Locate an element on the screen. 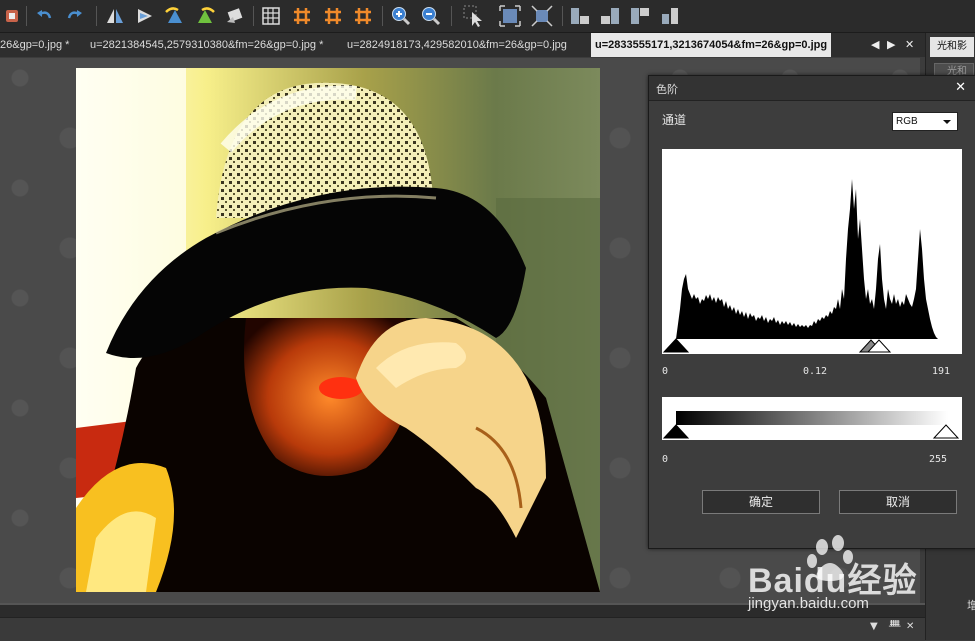 Image resolution: width=975 pixels, height=641 pixels. dialog-title: 色阶 is located at coordinates (667, 89).